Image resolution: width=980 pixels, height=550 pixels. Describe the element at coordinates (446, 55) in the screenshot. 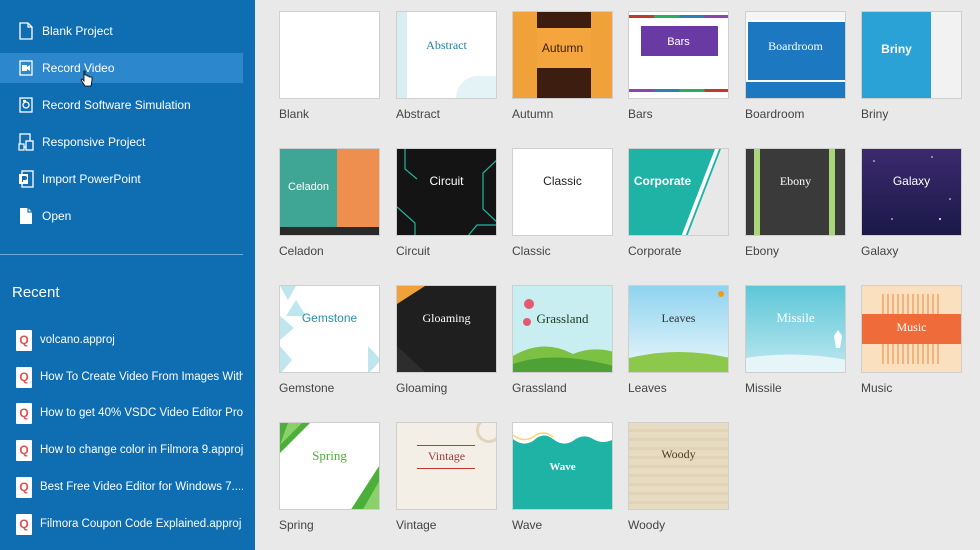

I see `theme-thumbnail: Abstract` at that location.